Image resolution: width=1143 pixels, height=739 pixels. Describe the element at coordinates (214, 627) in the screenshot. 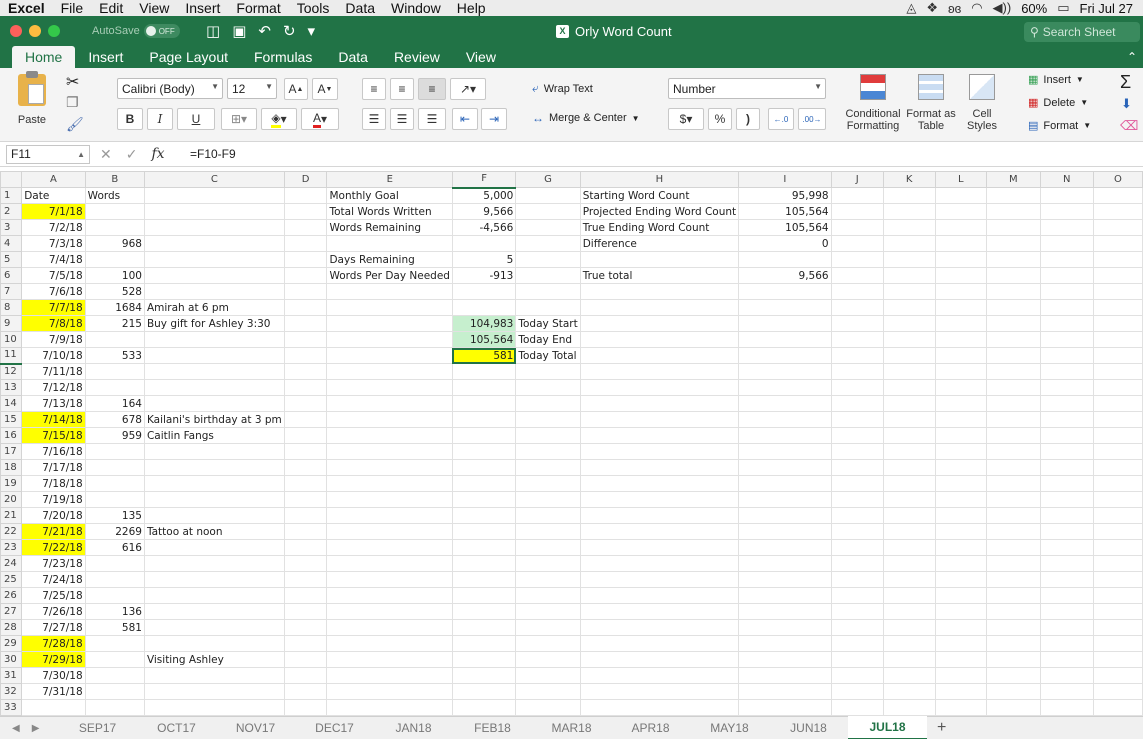

I see `cell-c28` at that location.